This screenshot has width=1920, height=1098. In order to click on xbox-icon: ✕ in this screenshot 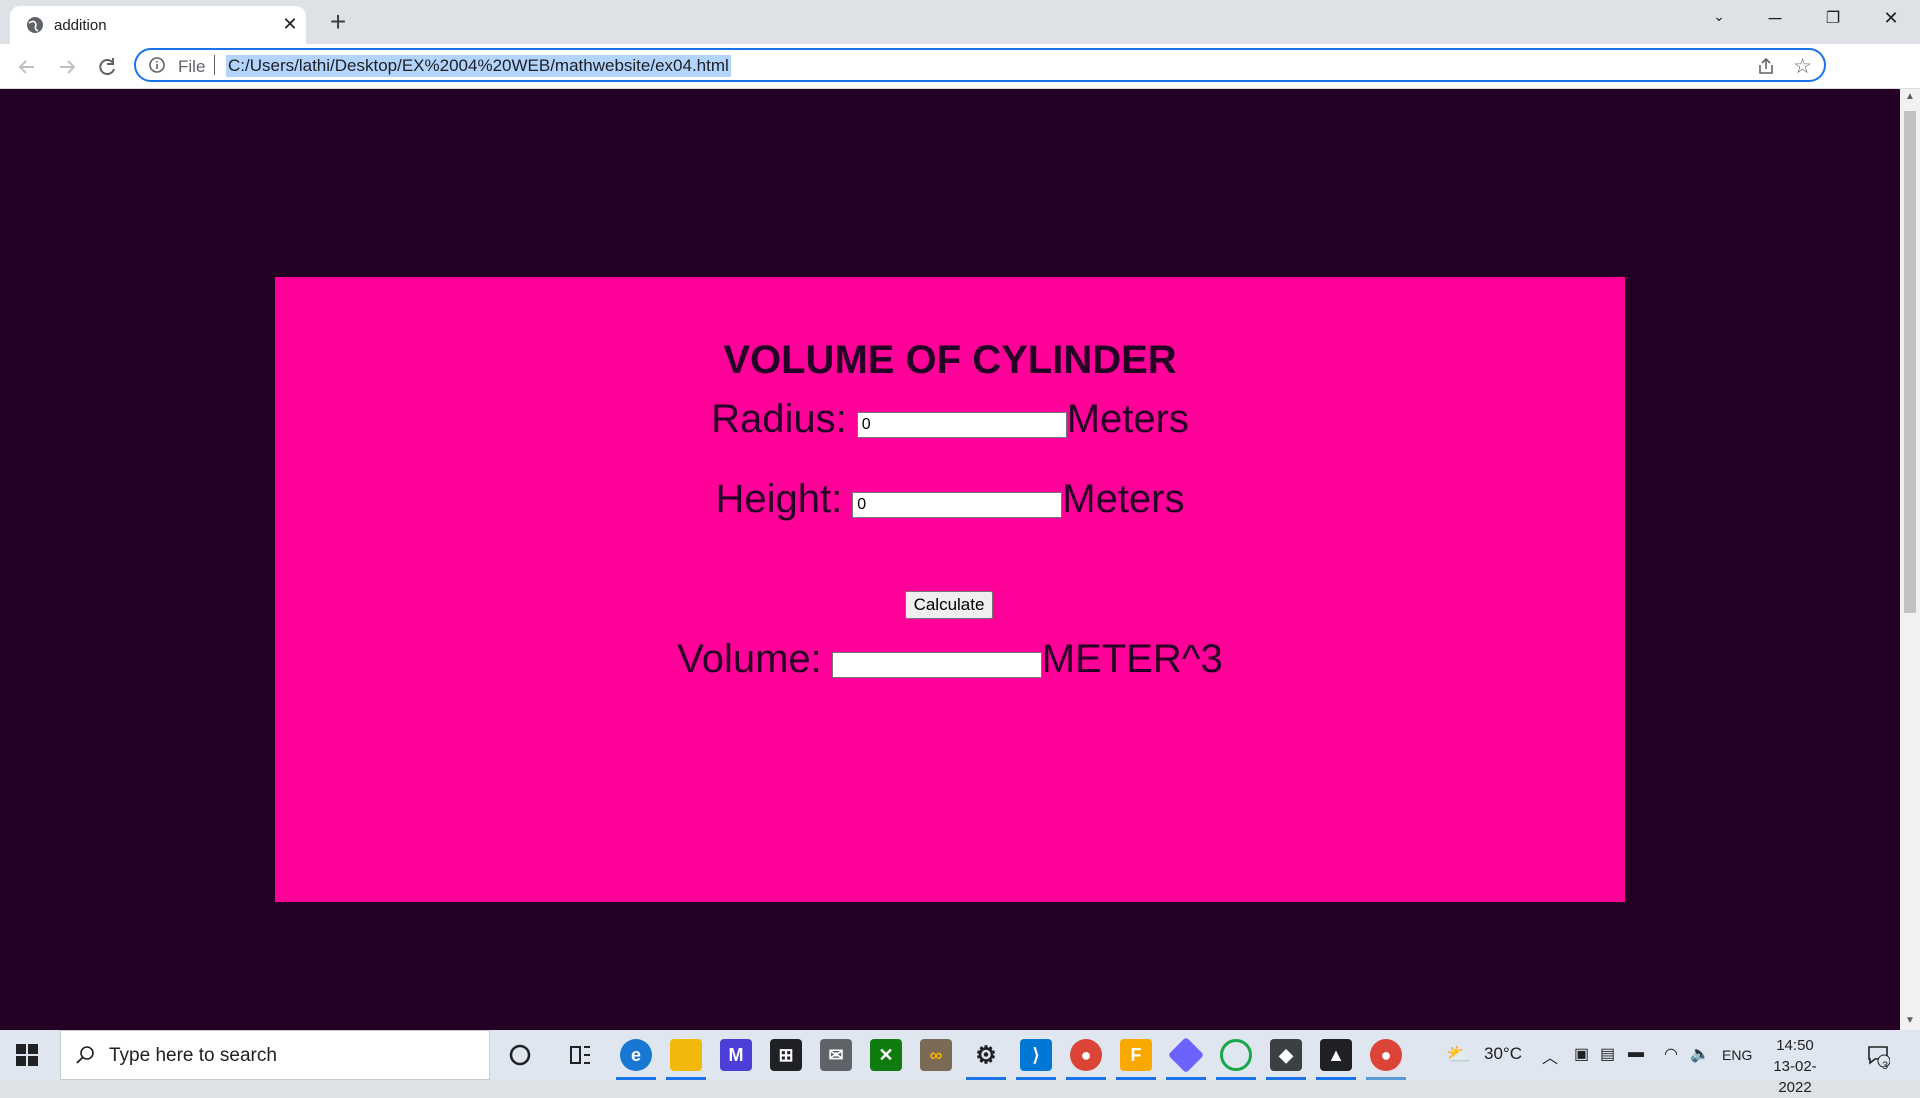, I will do `click(886, 1055)`.